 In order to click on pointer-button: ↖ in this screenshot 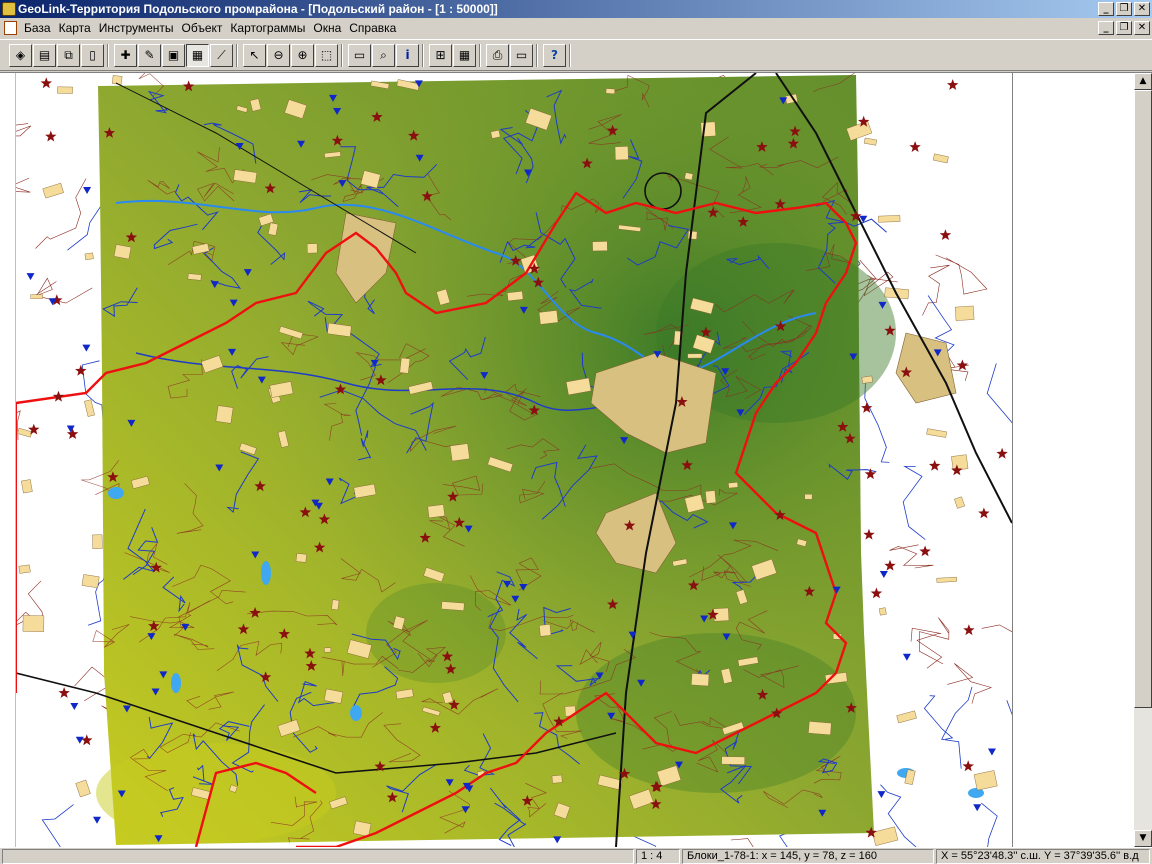, I will do `click(254, 55)`.